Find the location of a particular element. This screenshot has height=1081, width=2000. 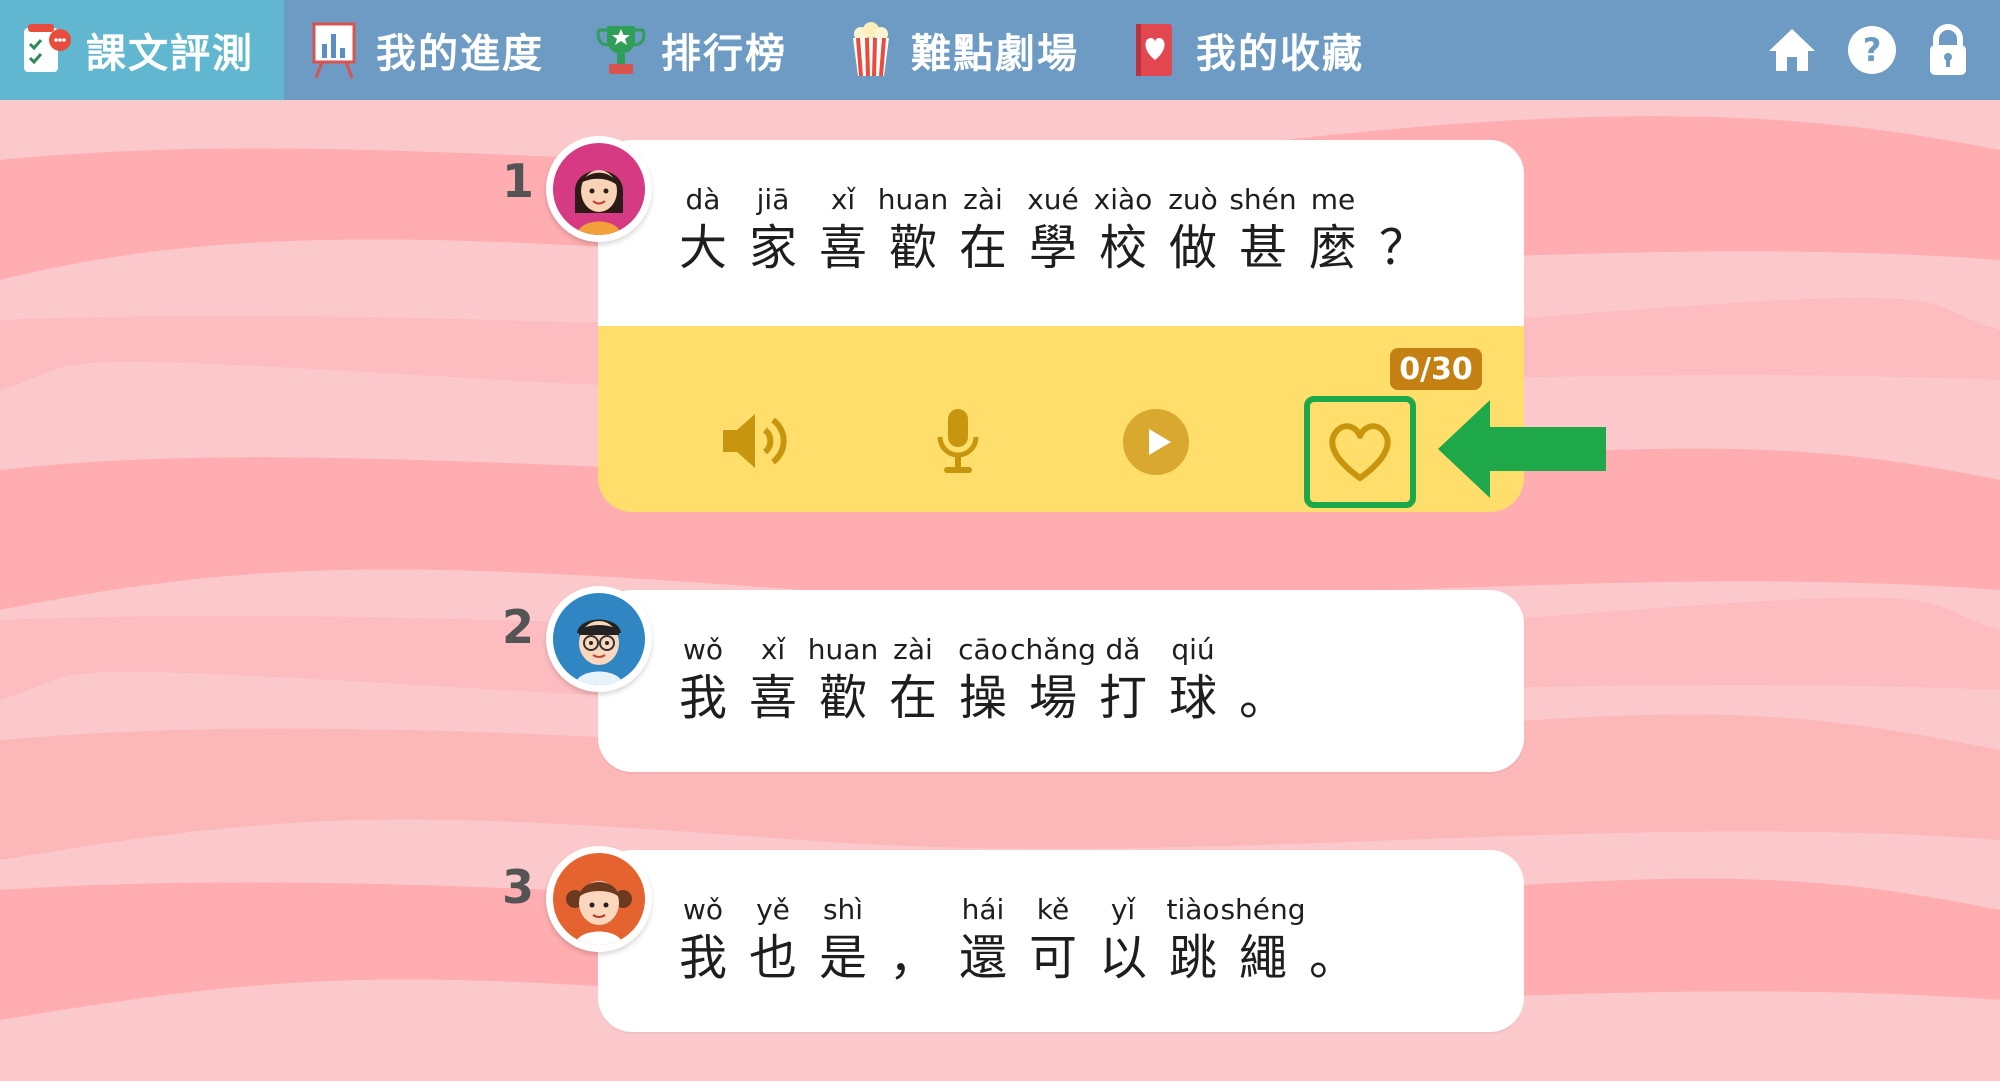

hanzi: 可 is located at coordinates (1052, 958).